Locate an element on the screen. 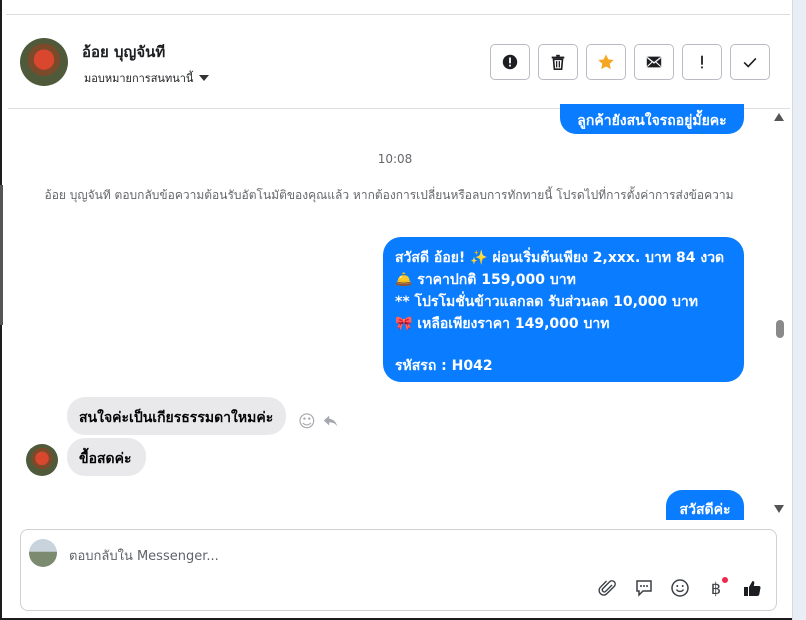  smiley-icon is located at coordinates (680, 588).